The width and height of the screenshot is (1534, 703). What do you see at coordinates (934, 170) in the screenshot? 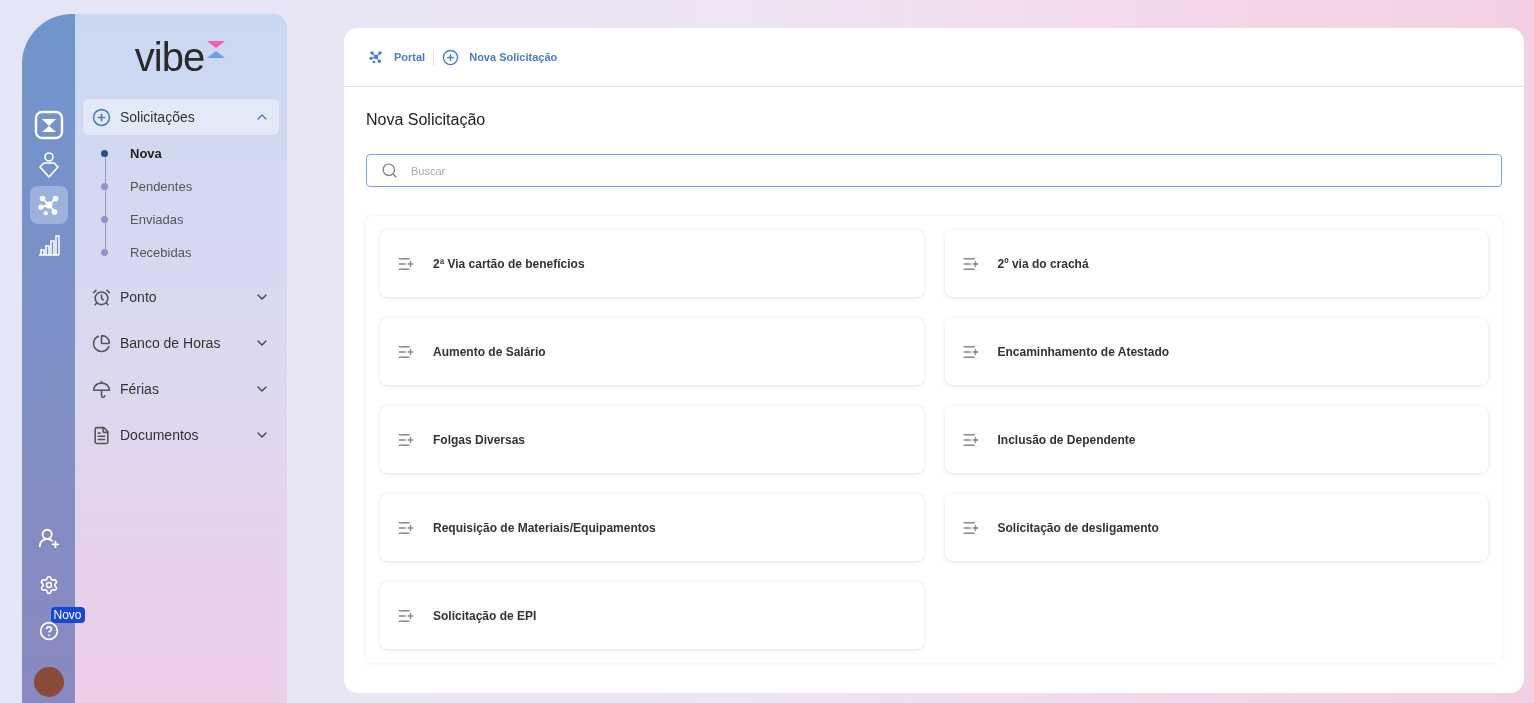
I see `search-field: Buscar` at bounding box center [934, 170].